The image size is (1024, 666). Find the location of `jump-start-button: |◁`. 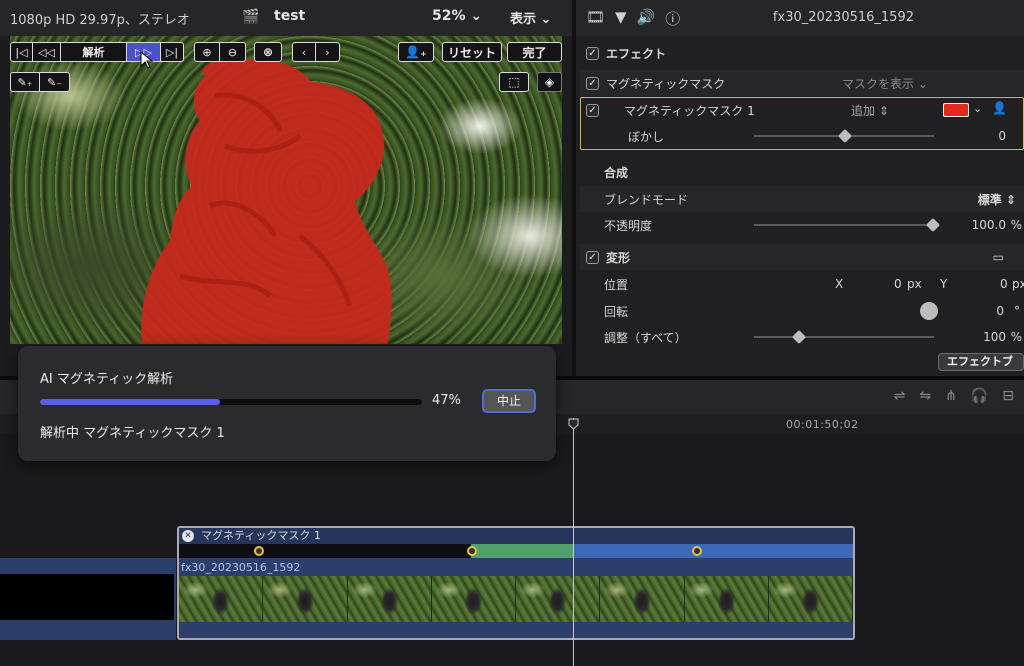

jump-start-button: |◁ is located at coordinates (22, 52).